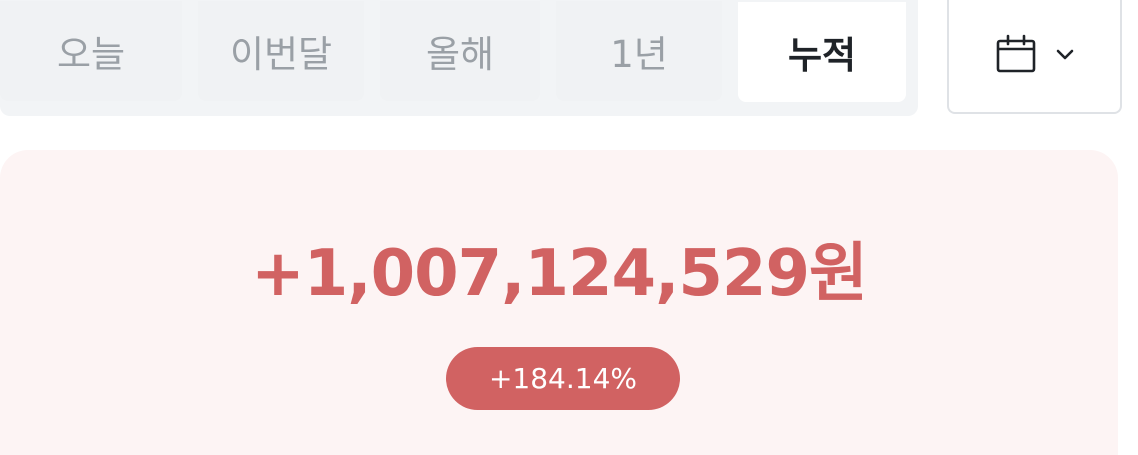 This screenshot has height=455, width=1138. Describe the element at coordinates (639, 51) in the screenshot. I see `tab-one-year: 1년` at that location.